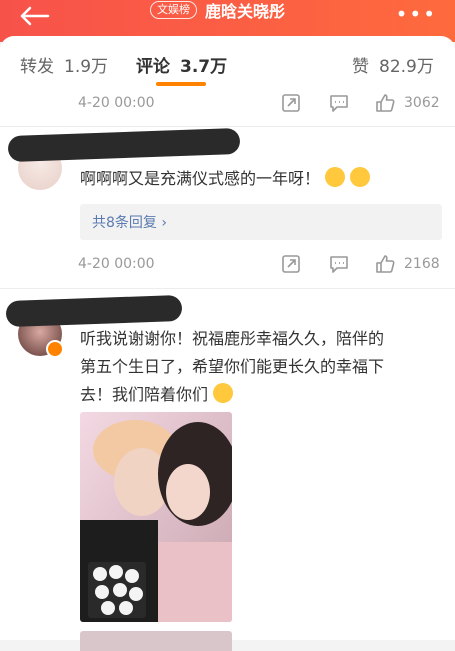 The width and height of the screenshot is (455, 651). What do you see at coordinates (416, 14) in the screenshot?
I see `more-icon: •••` at bounding box center [416, 14].